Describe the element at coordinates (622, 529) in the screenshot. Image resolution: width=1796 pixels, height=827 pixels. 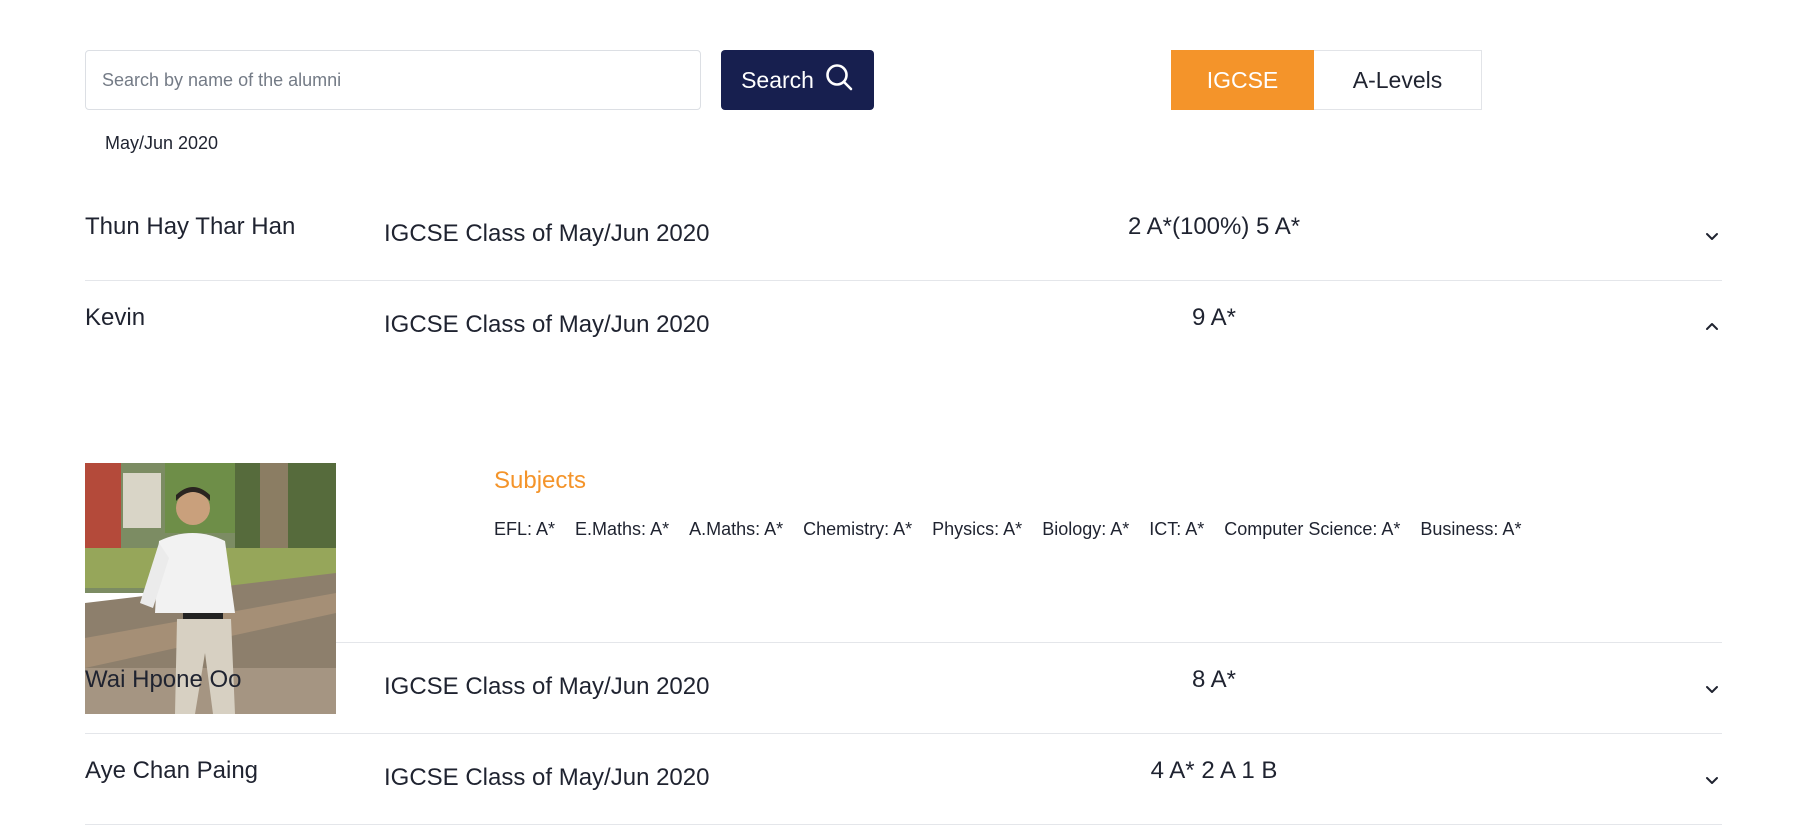
I see `subject-grade: E.Maths: A*` at that location.